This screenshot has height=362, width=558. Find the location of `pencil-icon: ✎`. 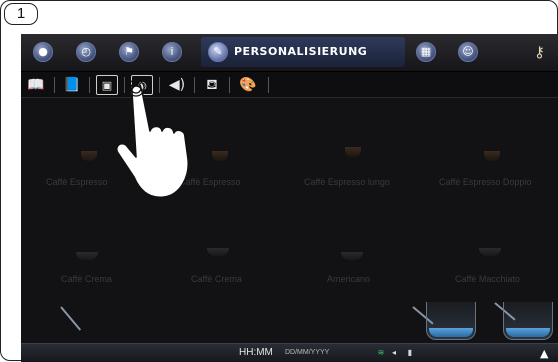

pencil-icon: ✎ is located at coordinates (218, 52).